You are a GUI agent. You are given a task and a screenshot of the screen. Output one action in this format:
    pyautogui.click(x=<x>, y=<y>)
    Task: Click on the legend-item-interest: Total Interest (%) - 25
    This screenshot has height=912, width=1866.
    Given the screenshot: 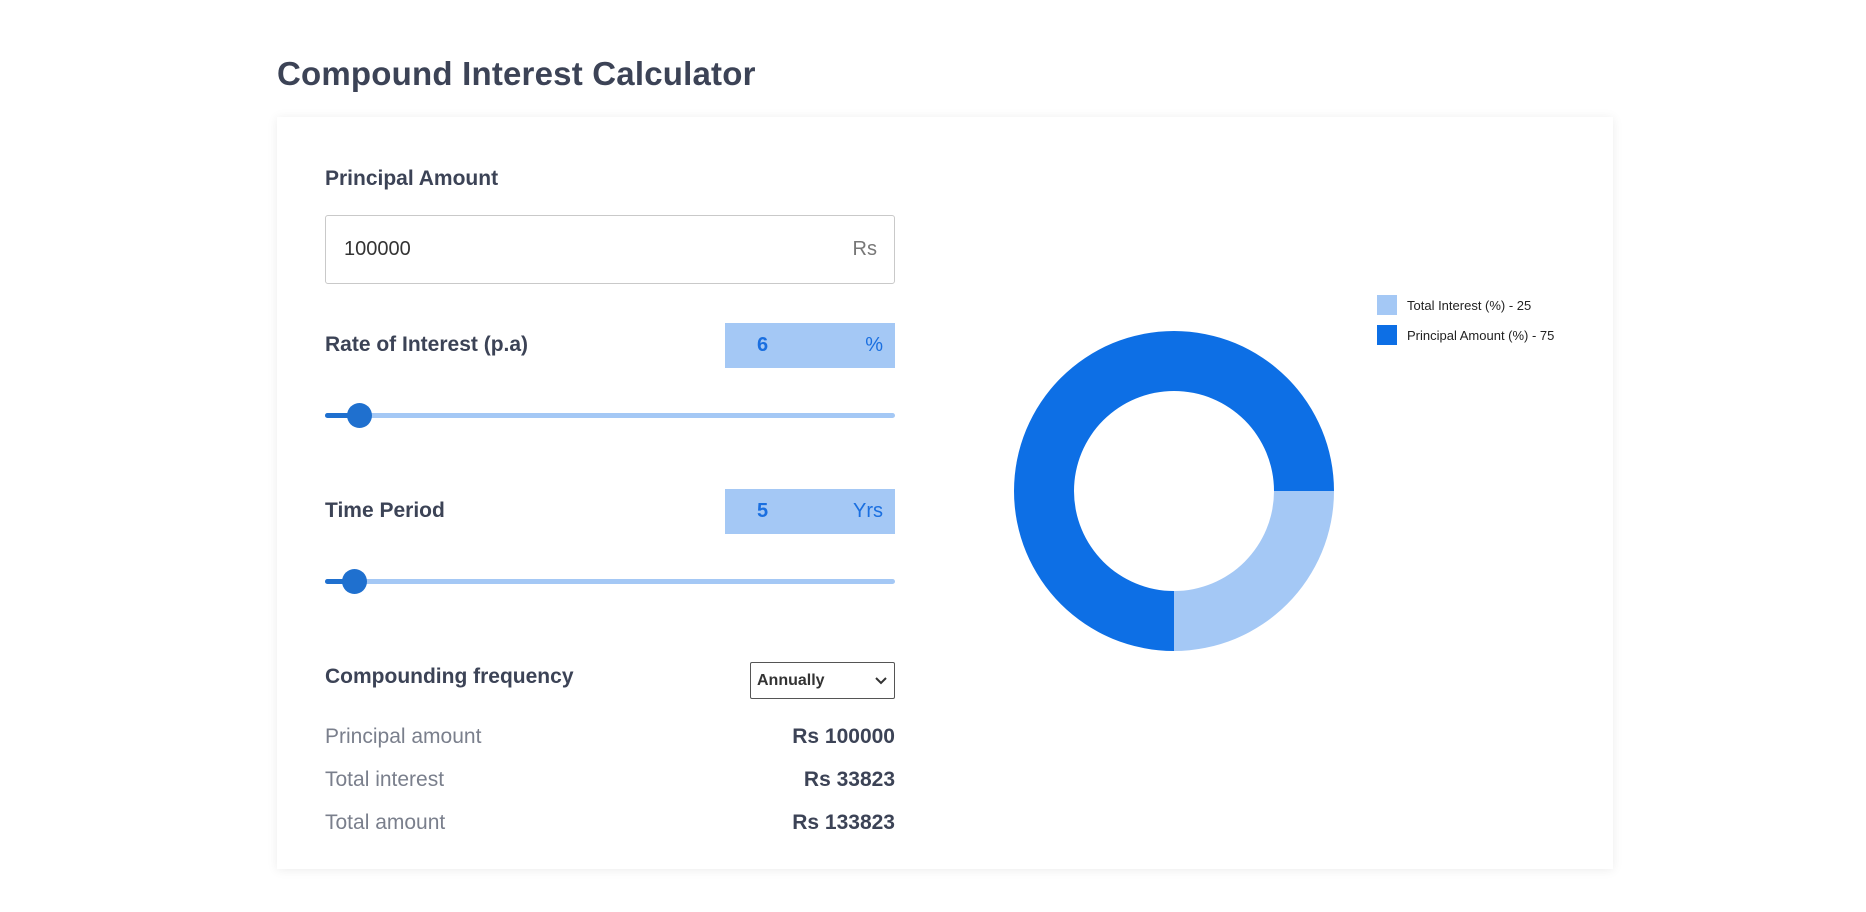 What is the action you would take?
    pyautogui.click(x=1465, y=305)
    